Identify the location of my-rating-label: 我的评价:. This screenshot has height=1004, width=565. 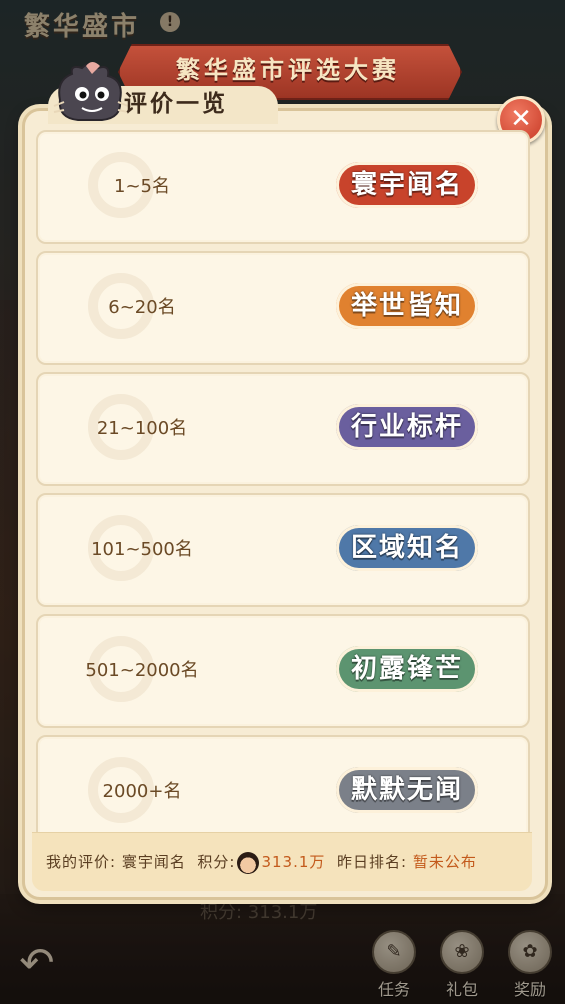
(81, 862).